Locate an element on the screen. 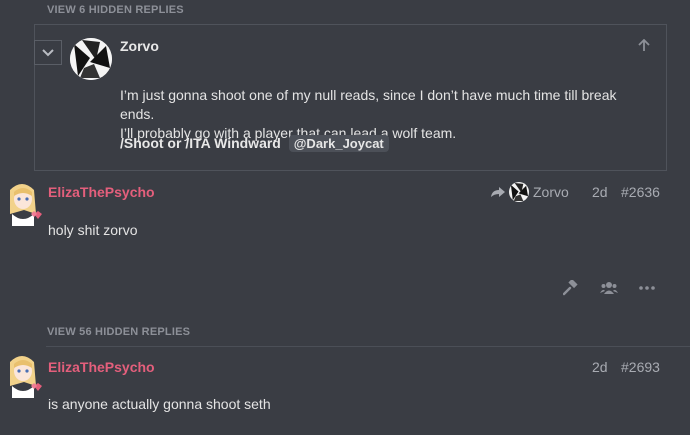 The height and width of the screenshot is (435, 690). view-hidden-replies-link: VIEW 56 HIDDEN REPLIES is located at coordinates (118, 332).